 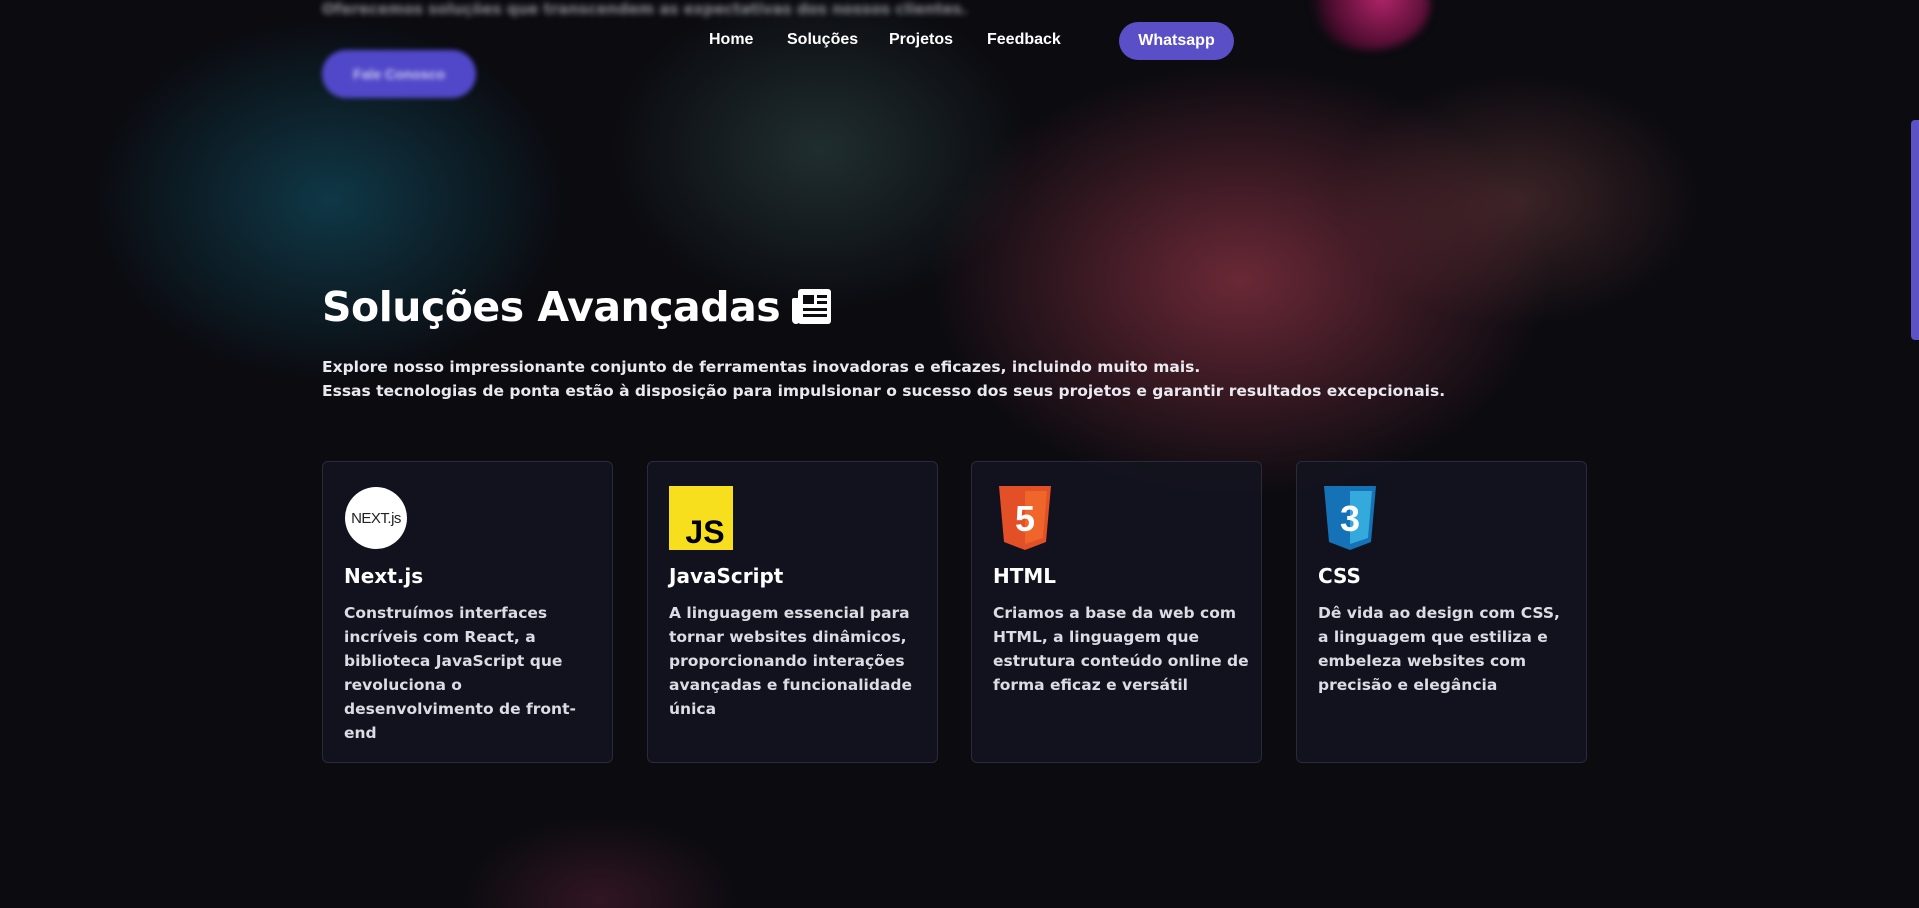 I want to click on javascript-logo: JS, so click(x=701, y=518).